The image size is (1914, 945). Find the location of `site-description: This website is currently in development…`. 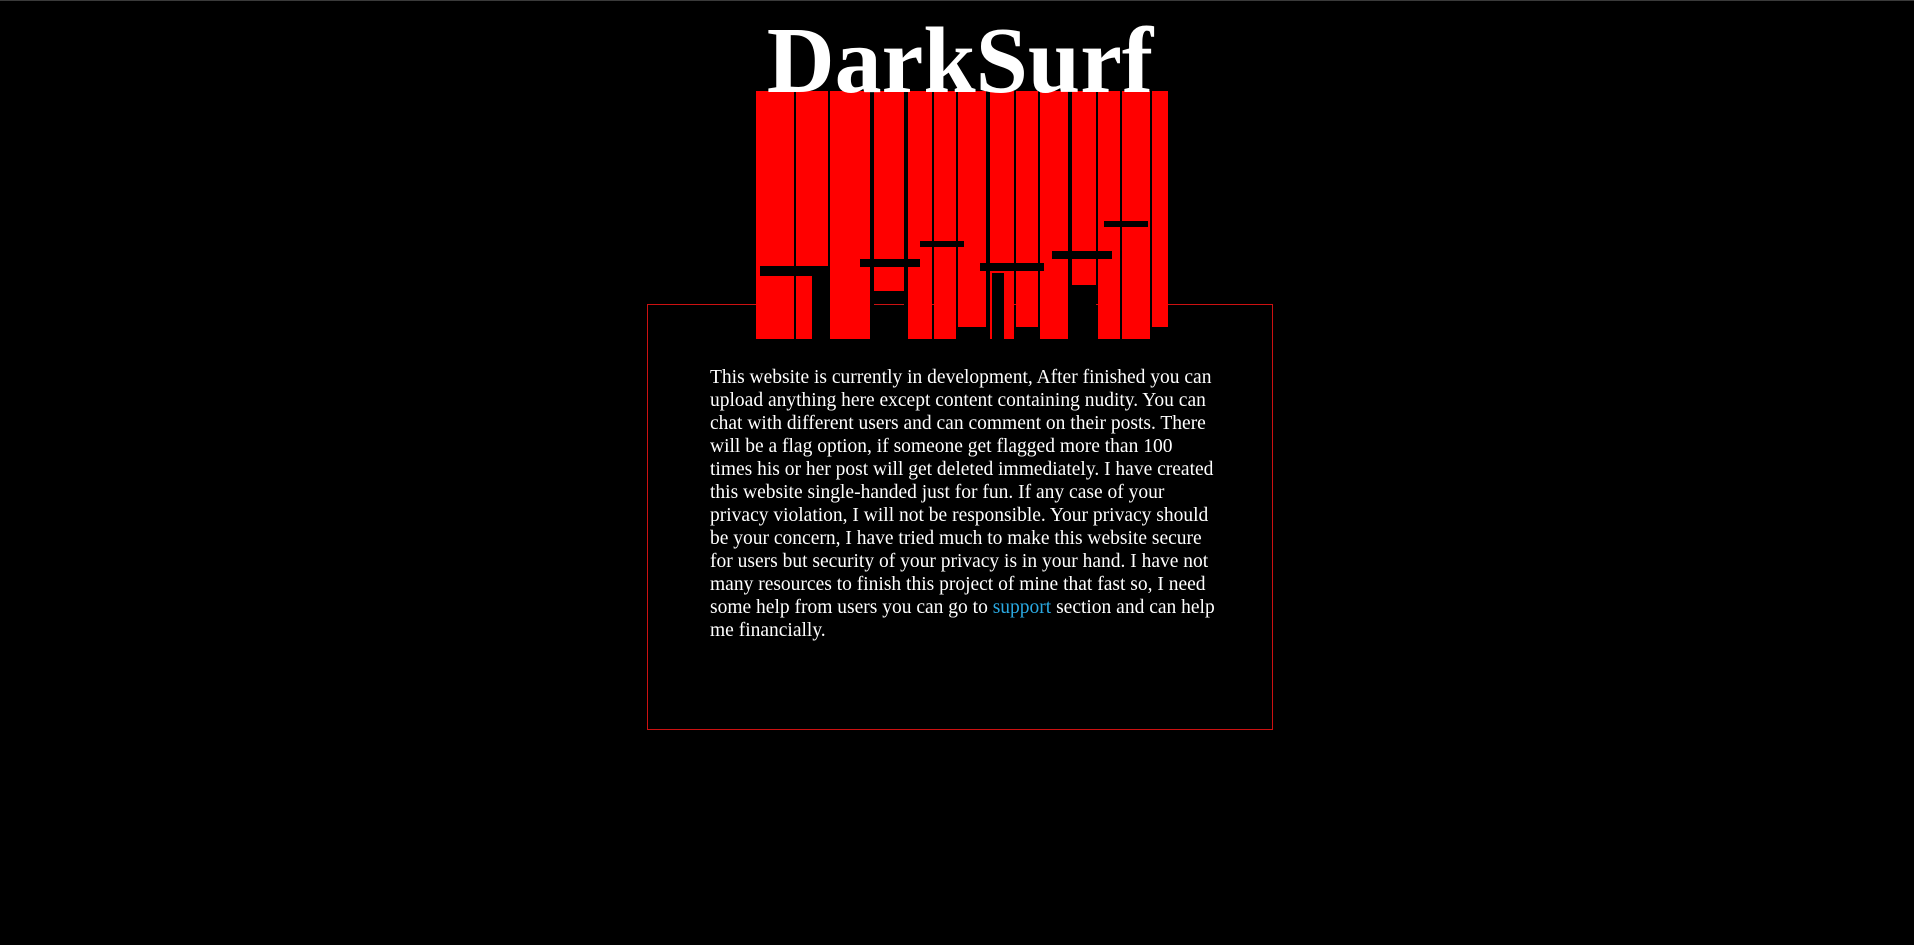

site-description: This website is currently in development… is located at coordinates (962, 504).